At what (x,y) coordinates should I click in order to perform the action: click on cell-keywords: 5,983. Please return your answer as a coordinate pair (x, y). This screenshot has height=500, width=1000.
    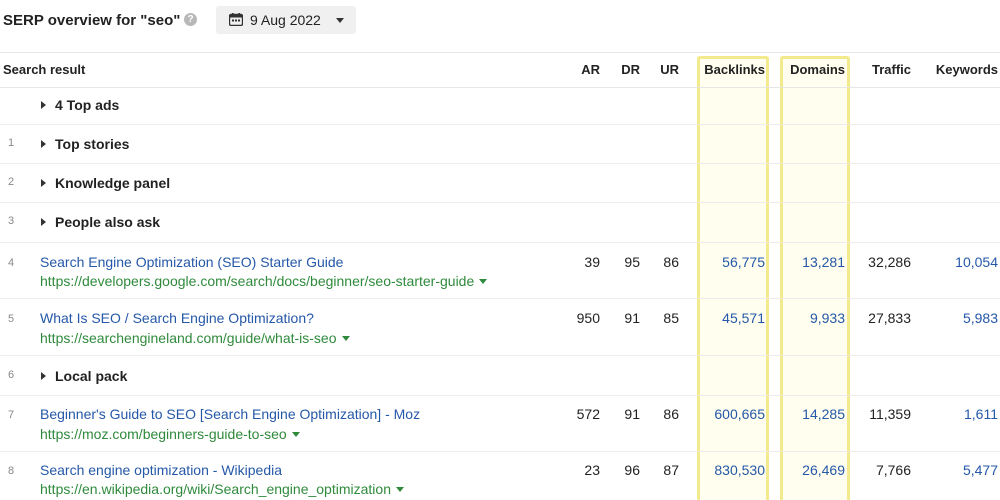
    Looking at the image, I should click on (980, 318).